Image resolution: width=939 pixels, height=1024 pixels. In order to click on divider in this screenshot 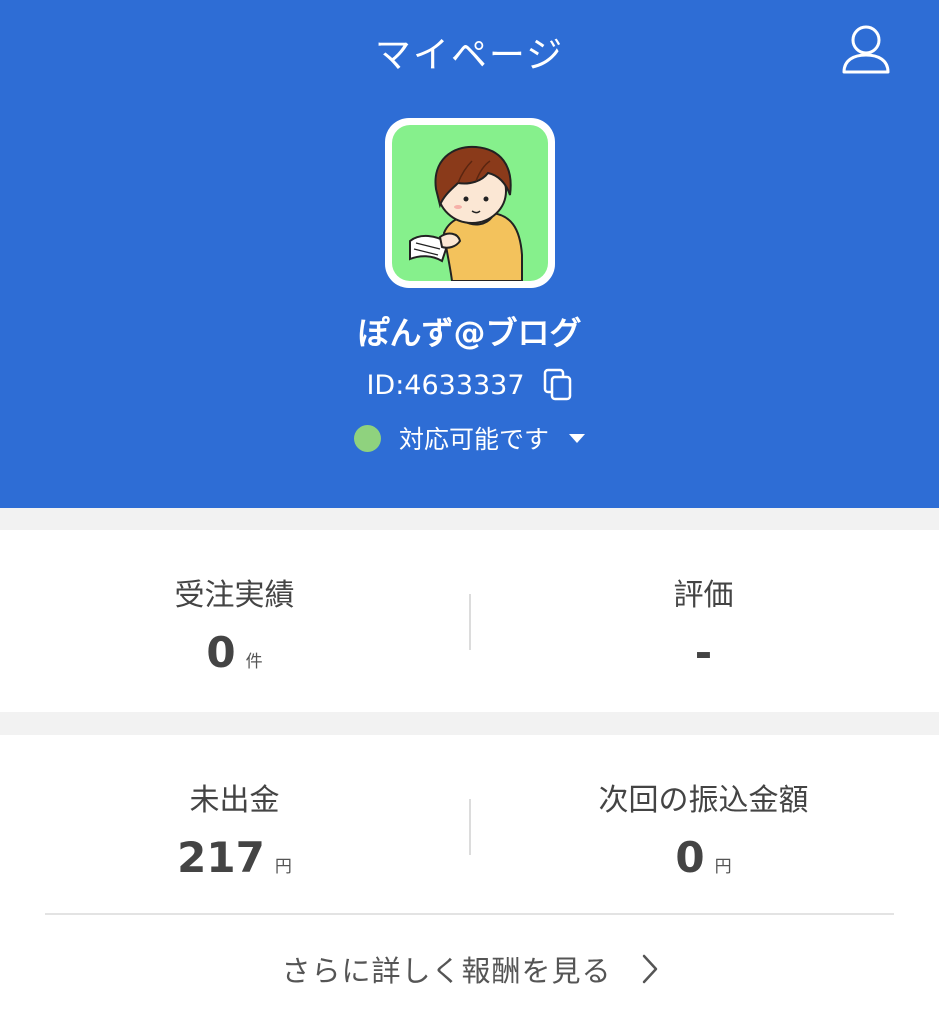, I will do `click(469, 914)`.